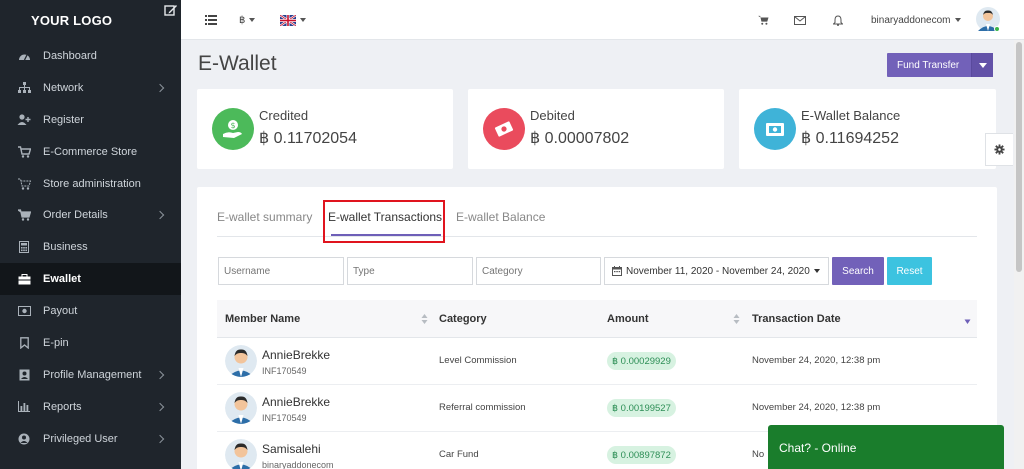 The width and height of the screenshot is (1024, 469). Describe the element at coordinates (24, 343) in the screenshot. I see `bookmark-icon` at that location.